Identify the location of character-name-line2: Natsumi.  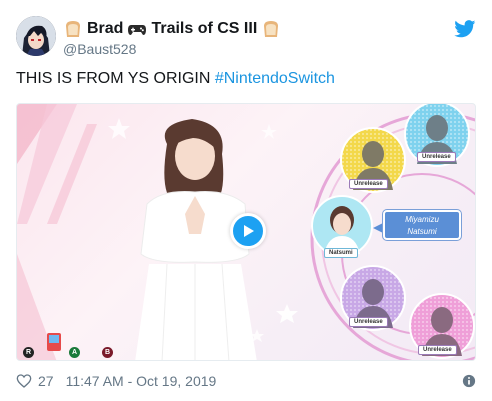
(422, 231).